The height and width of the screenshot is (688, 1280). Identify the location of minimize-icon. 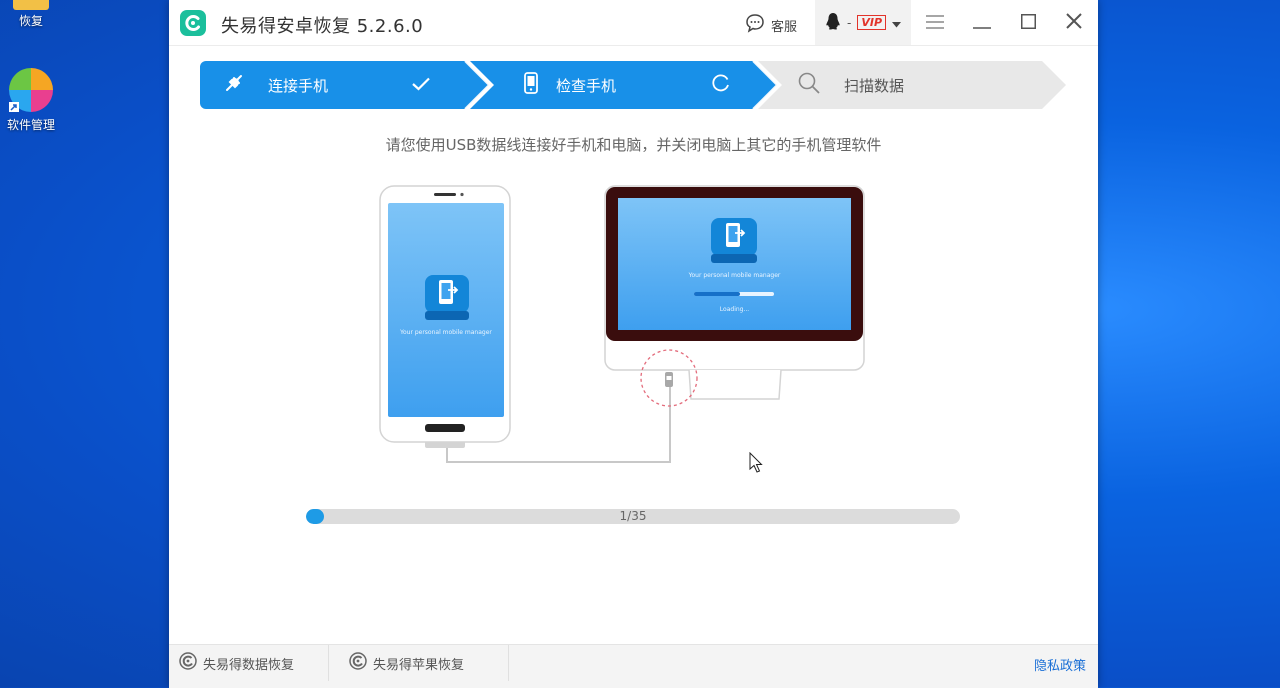
(982, 23).